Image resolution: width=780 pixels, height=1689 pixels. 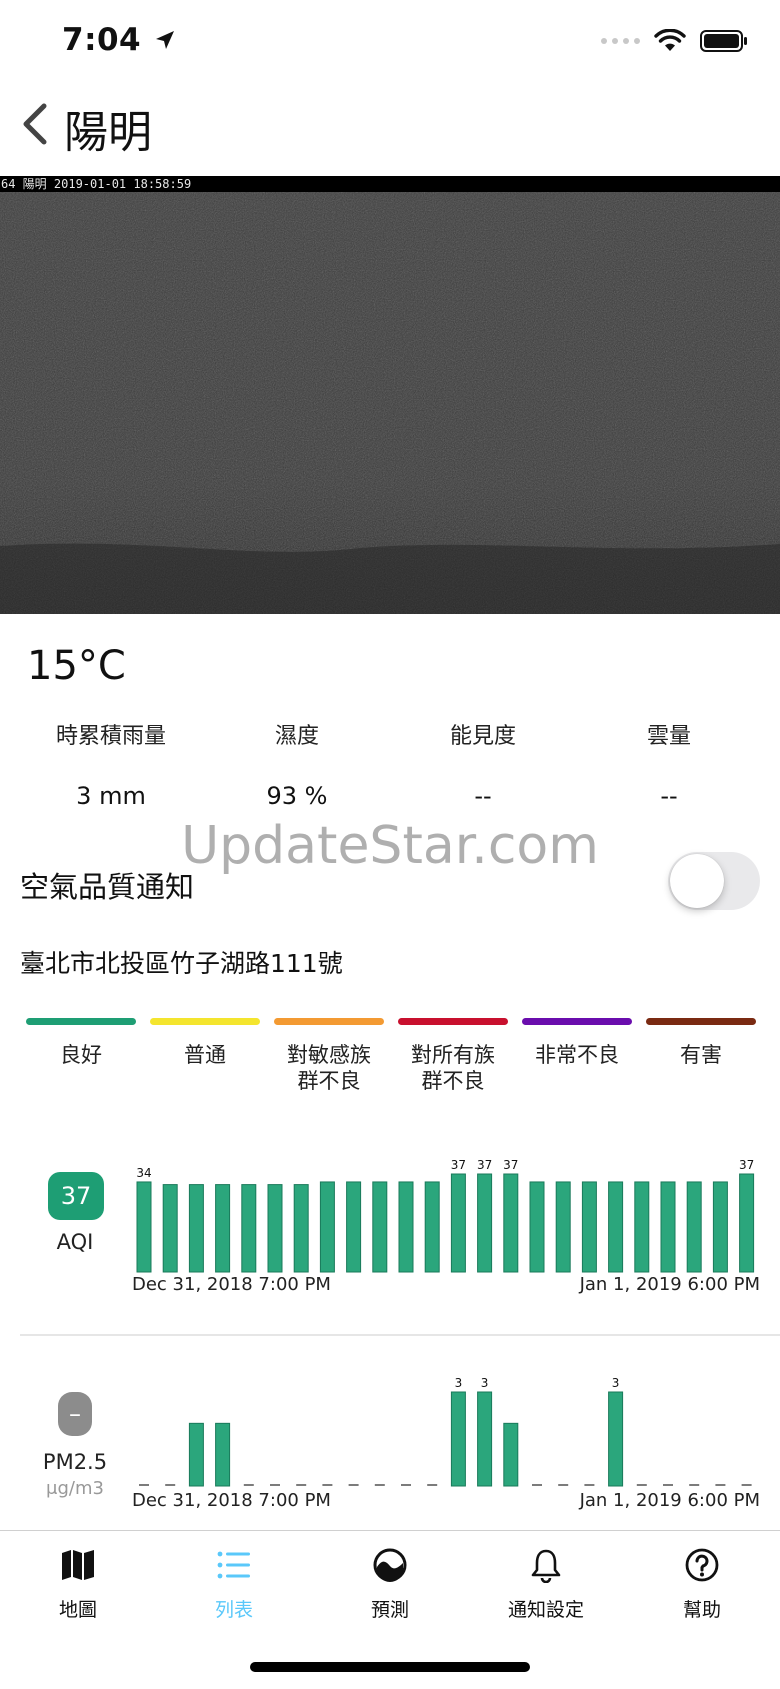 I want to click on chevron-left-icon, so click(x=35, y=124).